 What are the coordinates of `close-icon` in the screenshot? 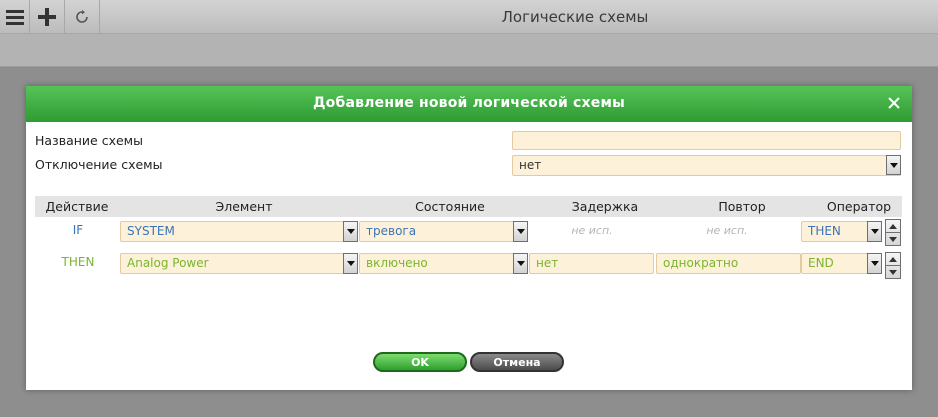 It's located at (894, 103).